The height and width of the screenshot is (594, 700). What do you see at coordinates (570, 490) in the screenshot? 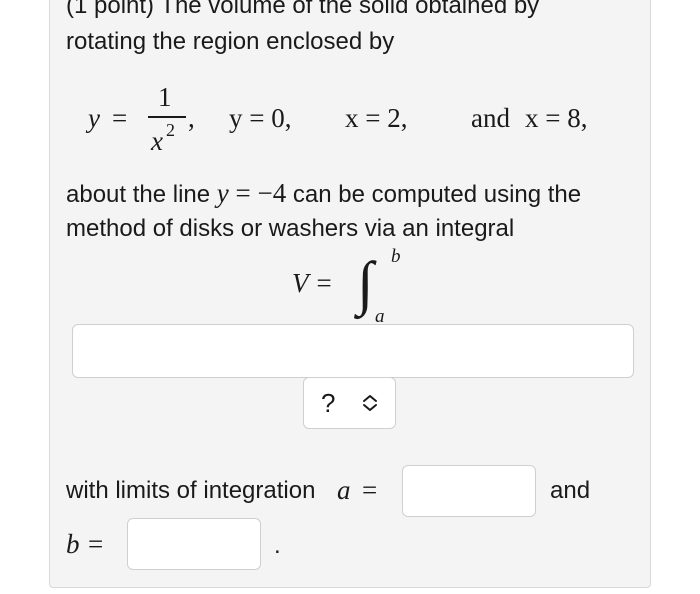
I see `limits-and: and` at bounding box center [570, 490].